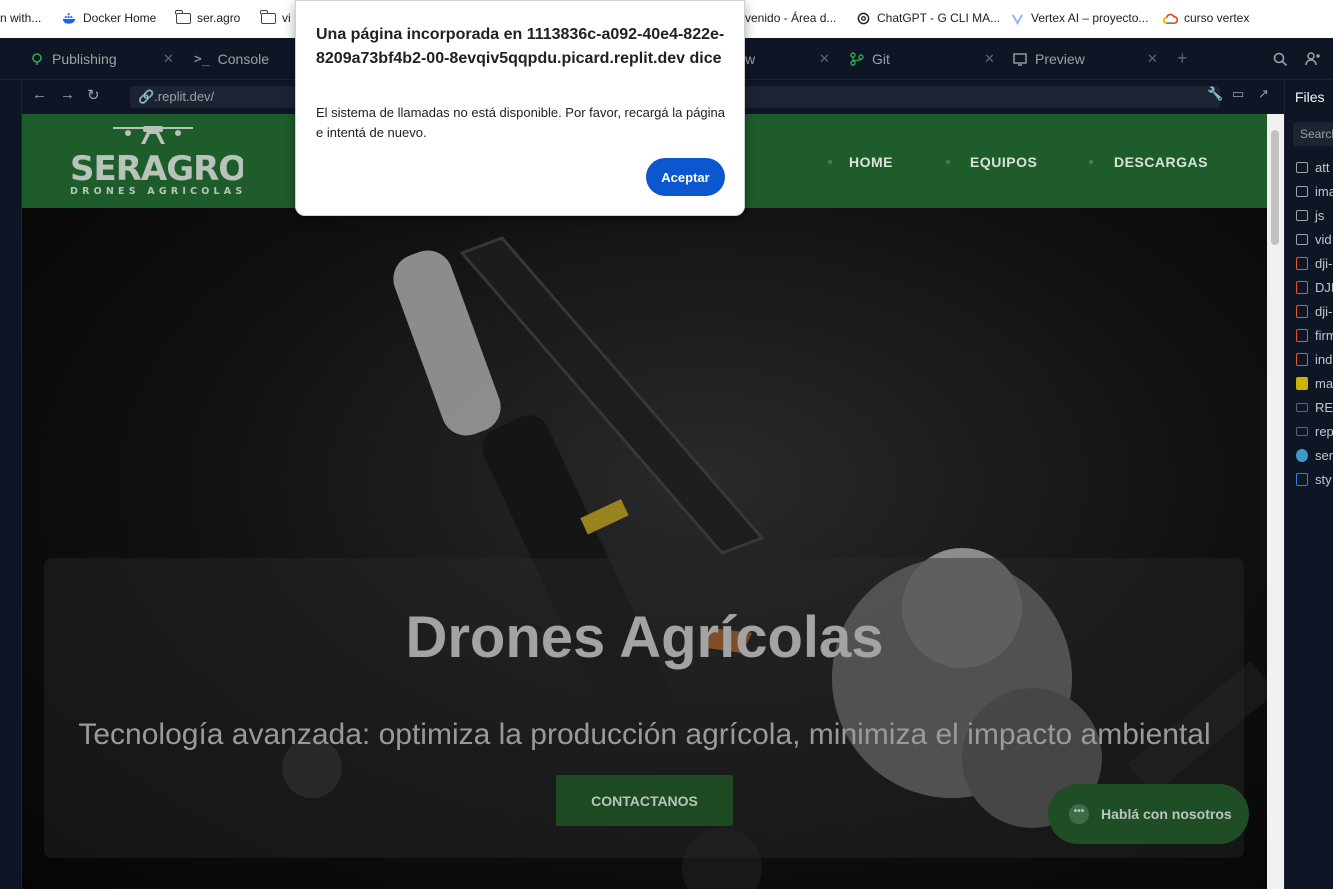  What do you see at coordinates (1314, 287) in the screenshot?
I see `file-item: DJI` at bounding box center [1314, 287].